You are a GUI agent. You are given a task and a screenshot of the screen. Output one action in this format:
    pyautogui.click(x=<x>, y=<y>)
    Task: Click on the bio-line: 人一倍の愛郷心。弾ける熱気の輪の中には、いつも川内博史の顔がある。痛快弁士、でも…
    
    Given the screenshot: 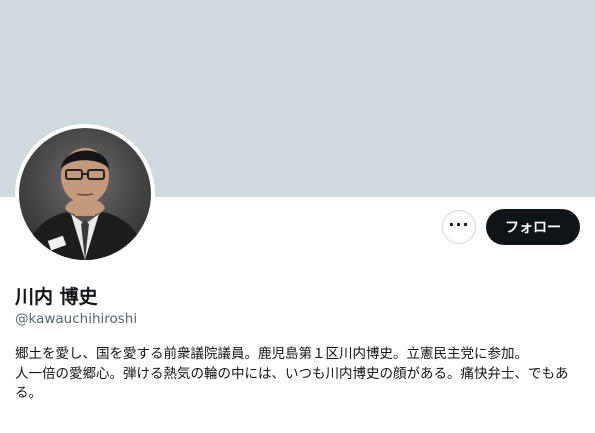 What is the action you would take?
    pyautogui.click(x=292, y=383)
    